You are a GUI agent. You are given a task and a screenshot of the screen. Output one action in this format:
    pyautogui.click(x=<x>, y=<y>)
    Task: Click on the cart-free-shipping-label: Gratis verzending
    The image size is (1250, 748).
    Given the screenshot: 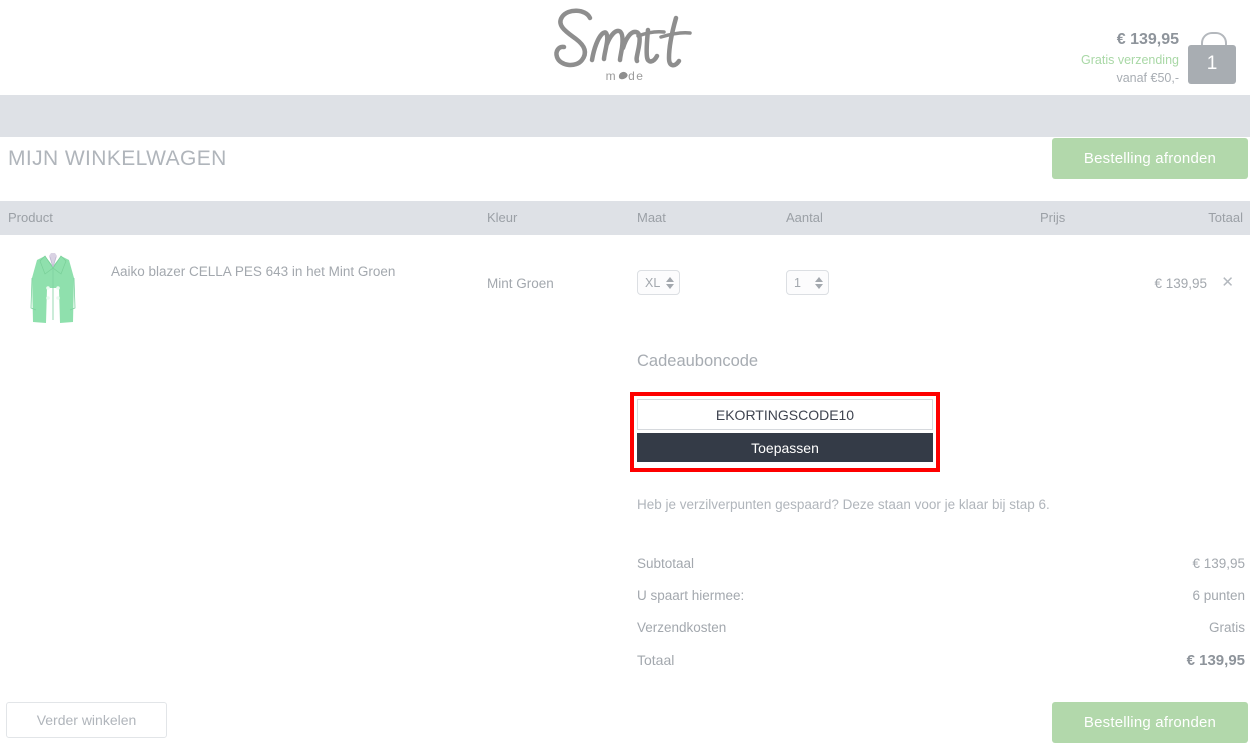 What is the action you would take?
    pyautogui.click(x=1130, y=60)
    